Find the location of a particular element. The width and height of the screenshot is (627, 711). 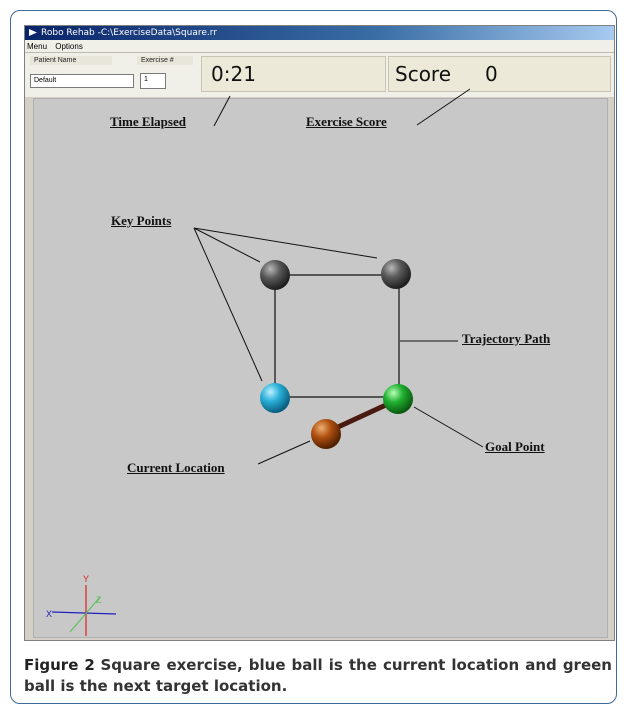

axis-gizmo: Y X Z is located at coordinates (81, 605).